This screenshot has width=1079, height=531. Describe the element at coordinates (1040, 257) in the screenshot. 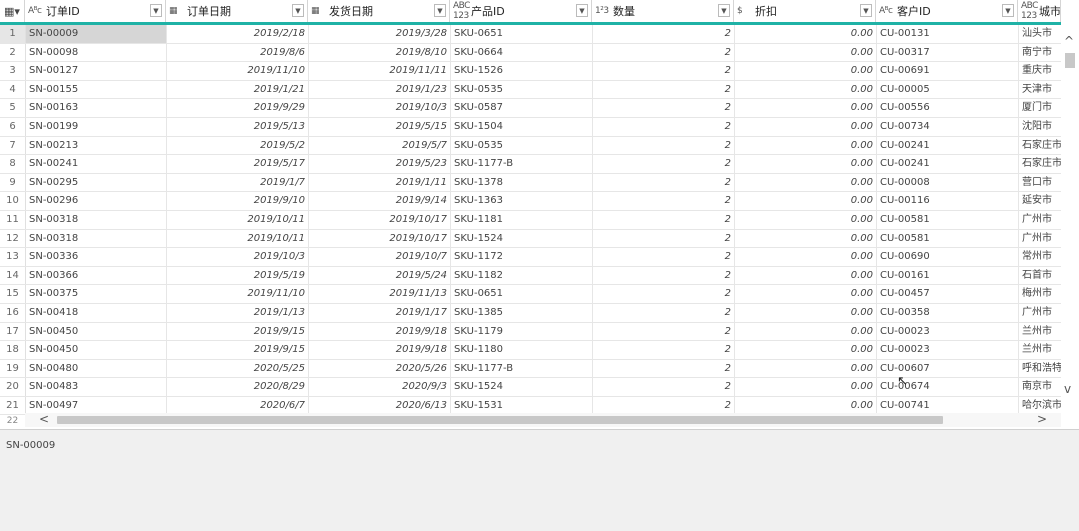

I see `table-cell: 常州市` at that location.